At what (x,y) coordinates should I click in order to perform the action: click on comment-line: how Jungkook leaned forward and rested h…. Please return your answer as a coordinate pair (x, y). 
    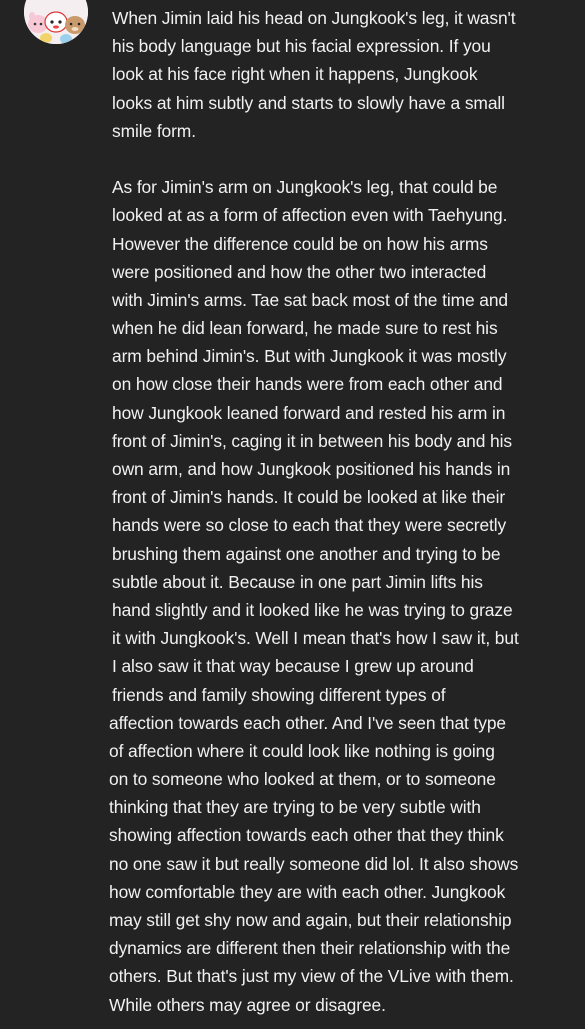
    Looking at the image, I should click on (309, 412).